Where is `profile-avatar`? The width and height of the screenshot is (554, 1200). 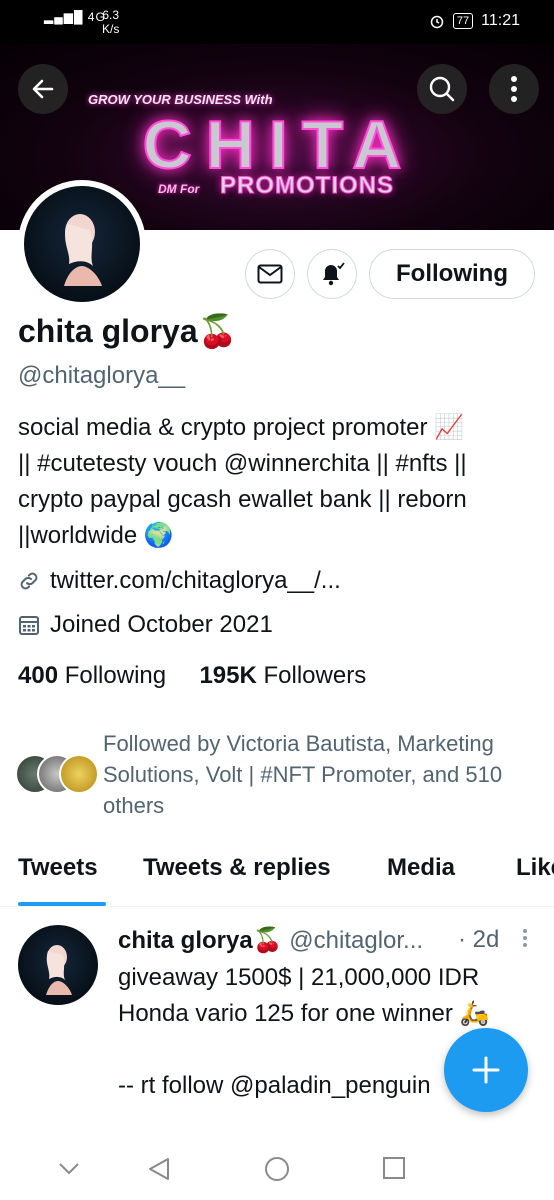 profile-avatar is located at coordinates (82, 244).